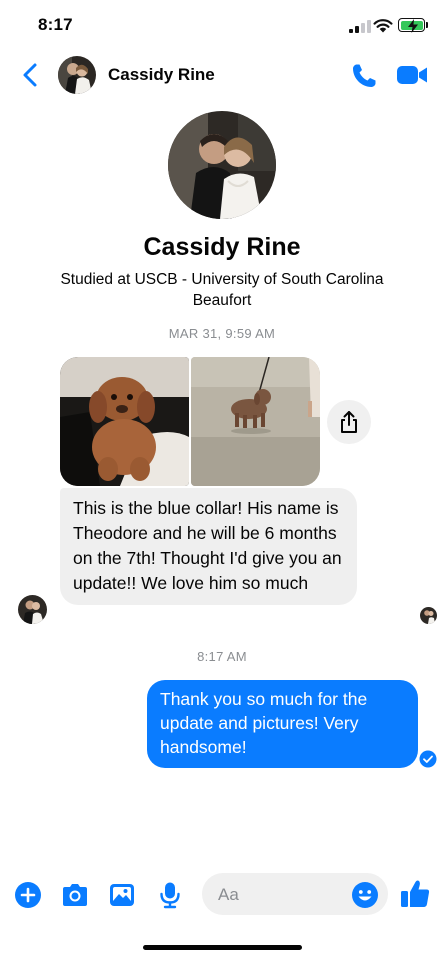 The image size is (444, 960). Describe the element at coordinates (411, 25) in the screenshot. I see `battery-icon` at that location.